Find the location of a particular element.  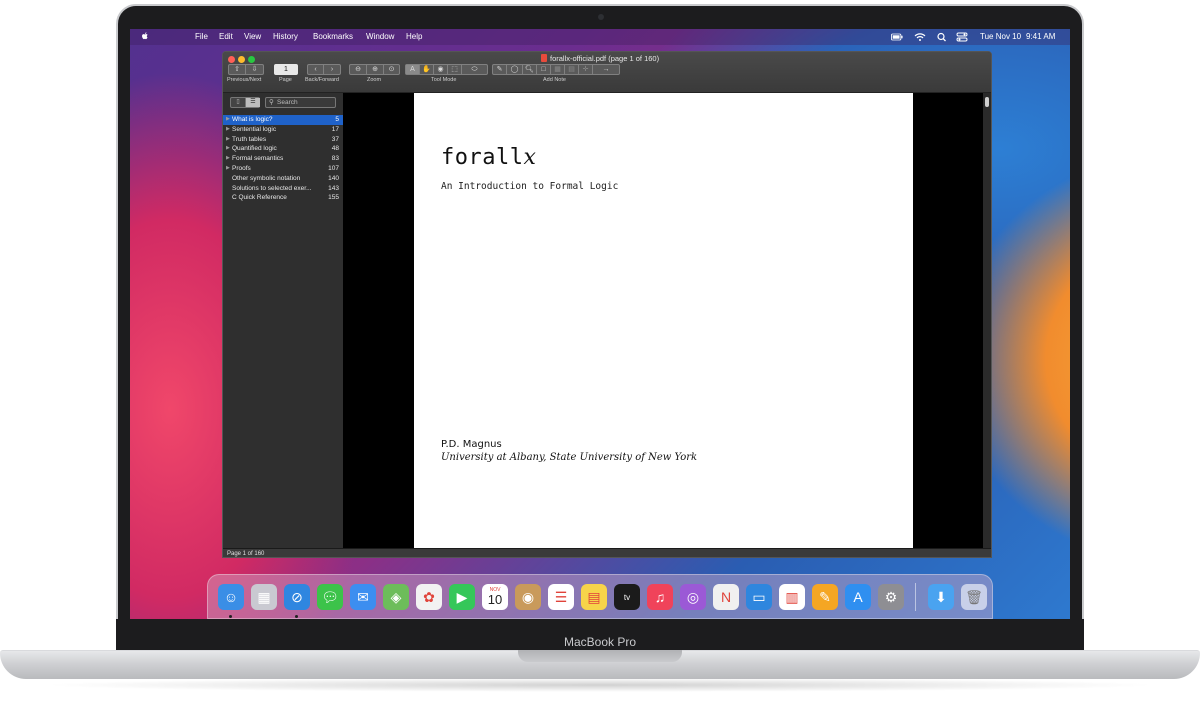

menu-edit: Edit is located at coordinates (226, 36).